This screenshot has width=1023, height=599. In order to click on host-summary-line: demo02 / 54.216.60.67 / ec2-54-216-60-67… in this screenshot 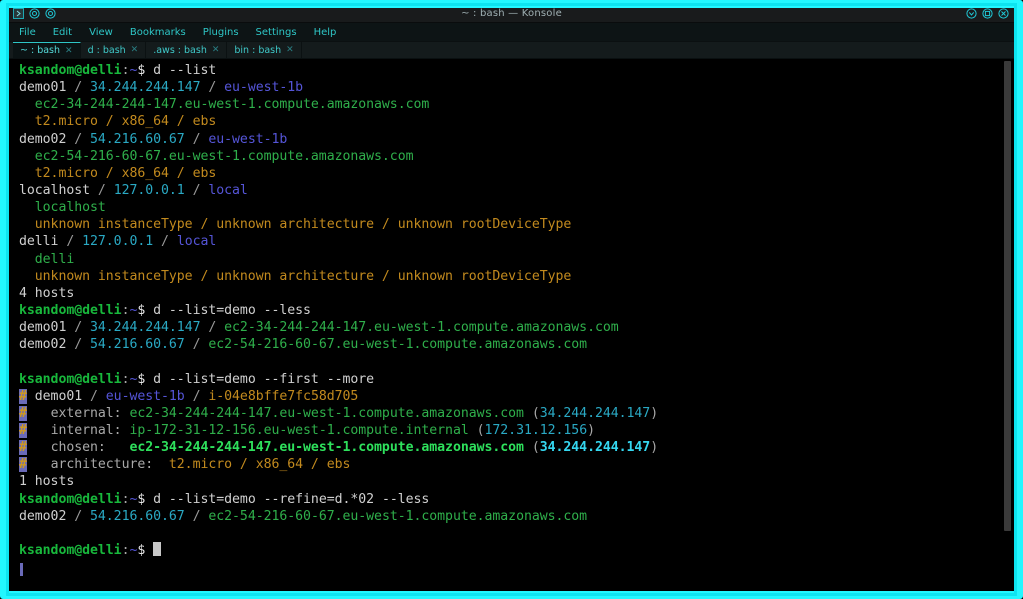, I will do `click(509, 344)`.